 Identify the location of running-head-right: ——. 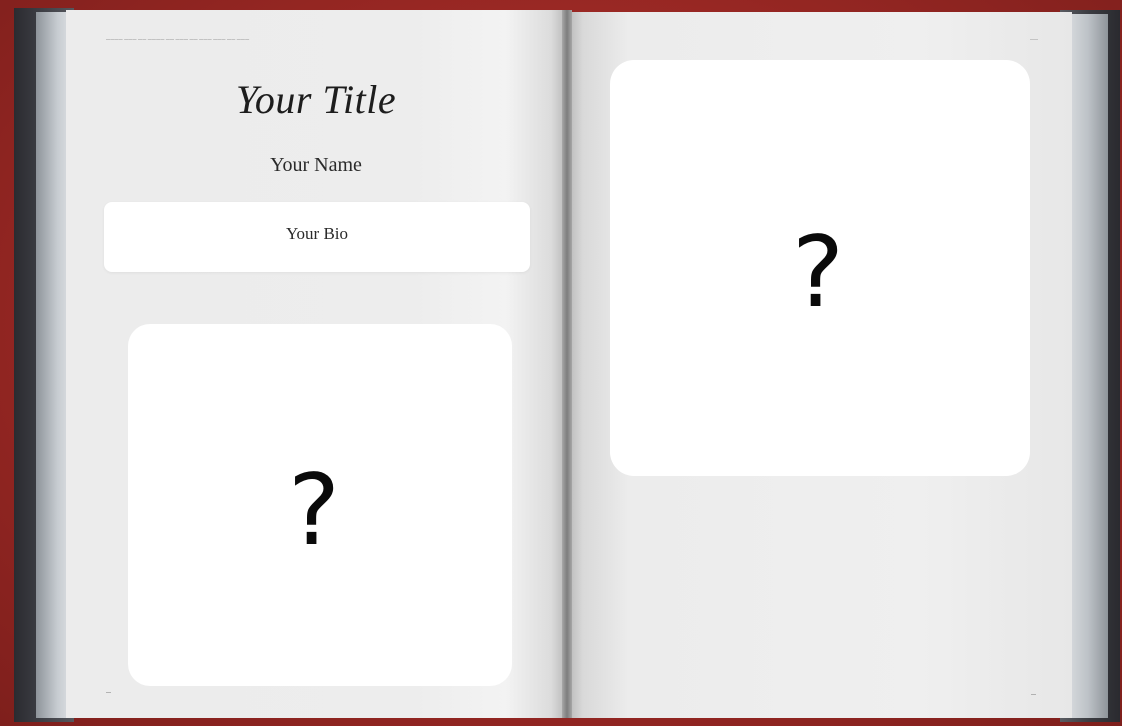
(1034, 38).